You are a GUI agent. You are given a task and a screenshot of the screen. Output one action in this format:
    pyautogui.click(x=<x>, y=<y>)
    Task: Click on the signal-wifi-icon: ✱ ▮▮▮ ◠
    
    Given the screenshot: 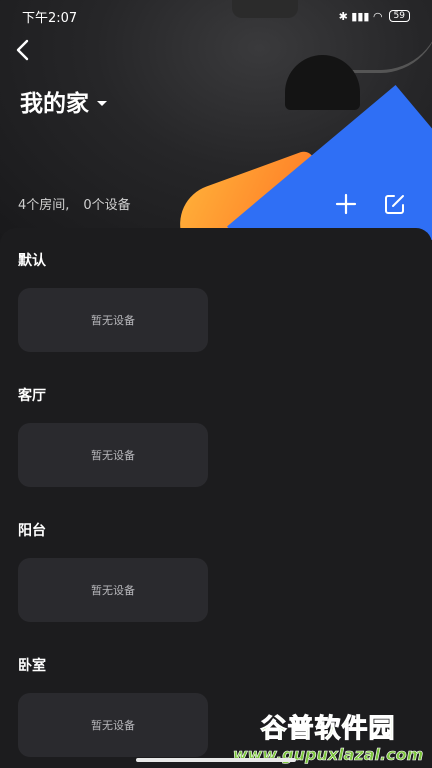 What is the action you would take?
    pyautogui.click(x=360, y=16)
    